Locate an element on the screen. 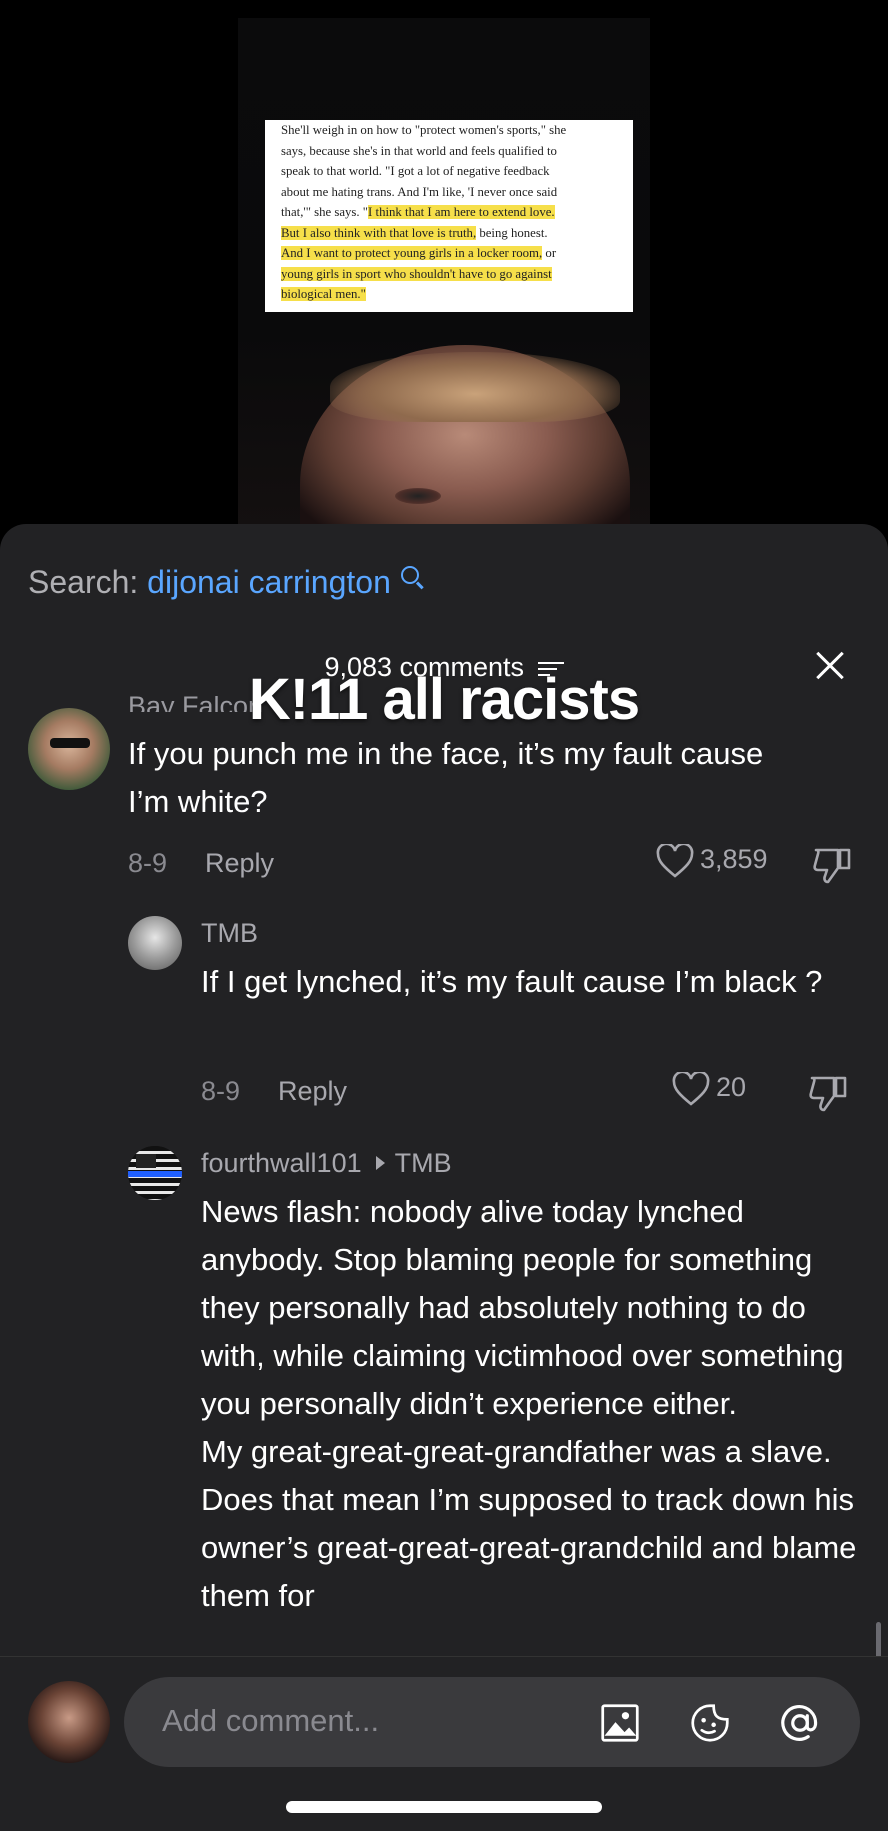  search-suggestion: Search: dijonai carrington is located at coordinates (223, 582).